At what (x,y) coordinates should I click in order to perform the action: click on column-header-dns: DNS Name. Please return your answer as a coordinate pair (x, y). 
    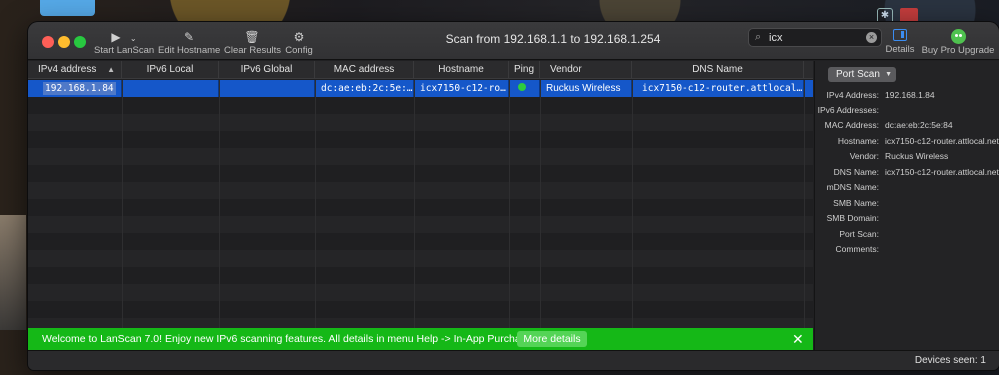
    Looking at the image, I should click on (718, 70).